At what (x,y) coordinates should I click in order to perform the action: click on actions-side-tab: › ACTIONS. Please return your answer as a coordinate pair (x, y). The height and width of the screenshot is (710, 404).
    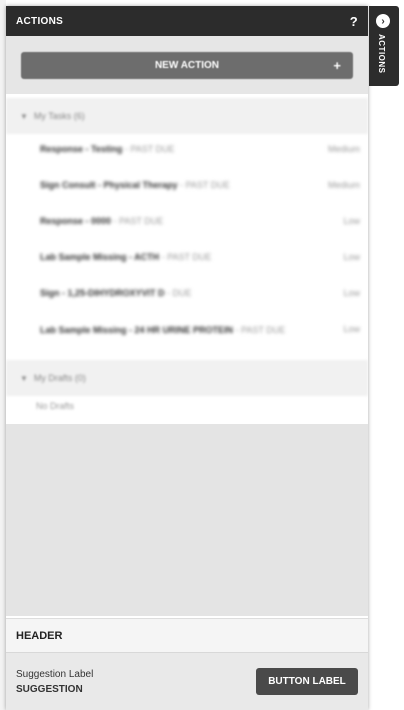
    Looking at the image, I should click on (384, 46).